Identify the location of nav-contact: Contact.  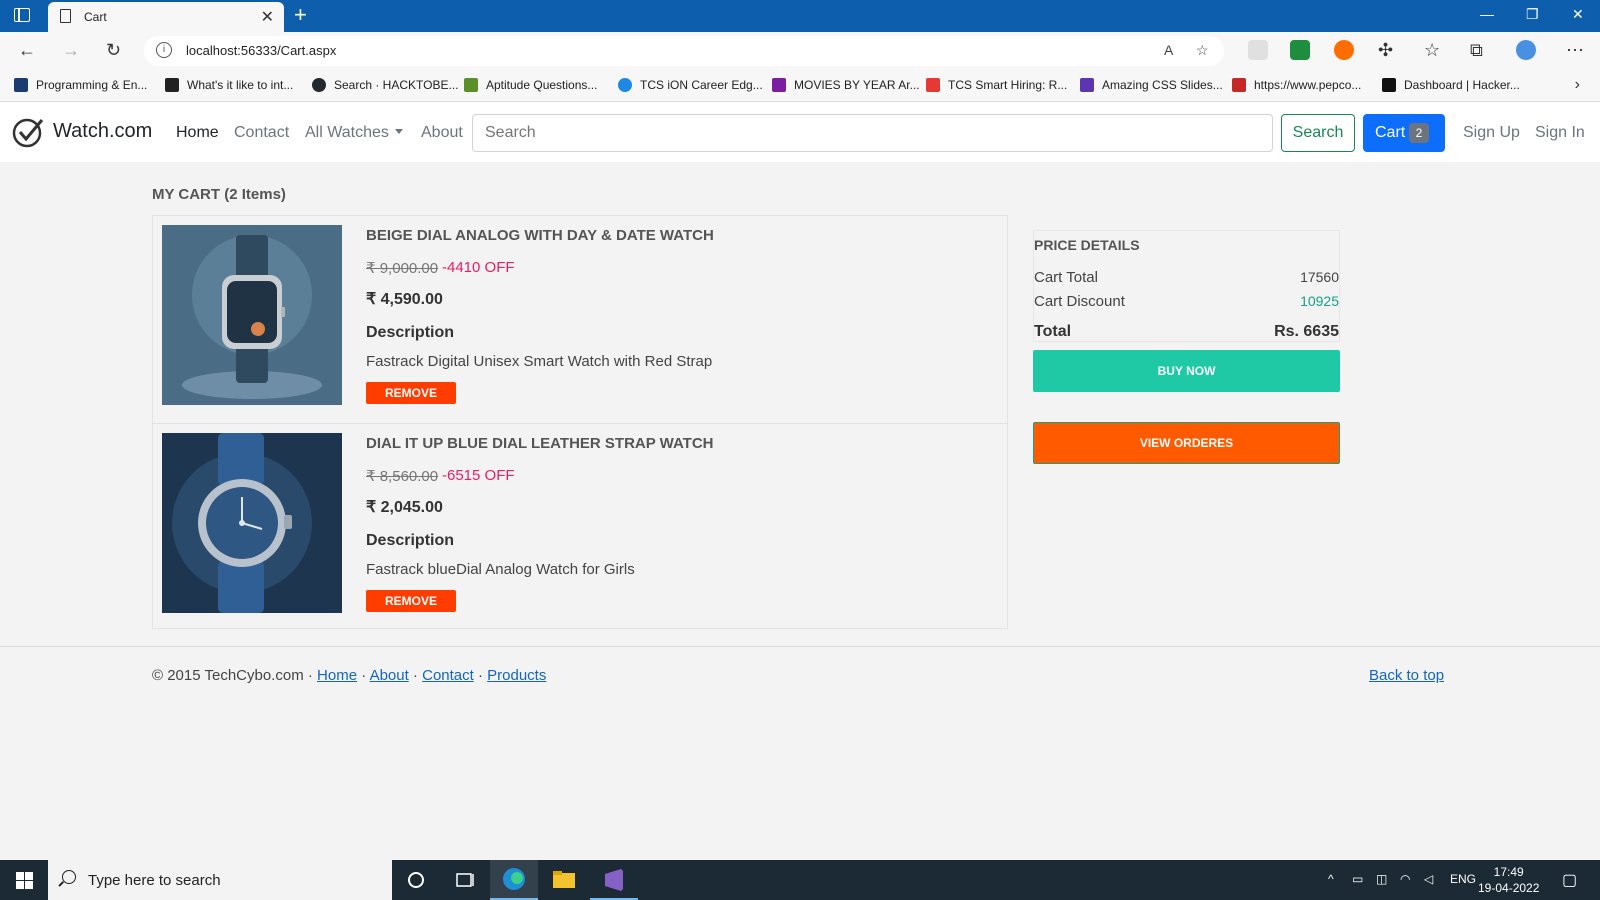
(261, 133).